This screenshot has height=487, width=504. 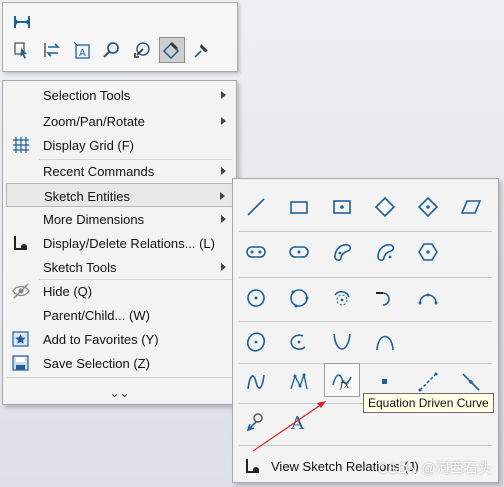 I want to click on polygon-icon, so click(x=428, y=252).